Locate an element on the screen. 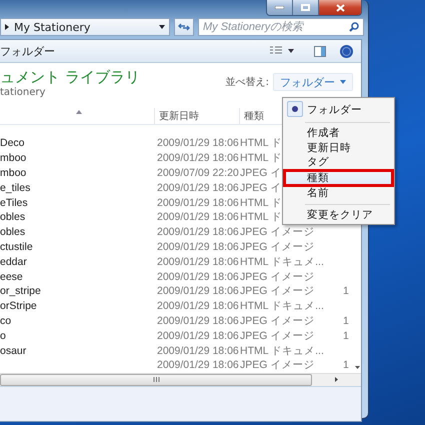 Image resolution: width=425 pixels, height=425 pixels. address-bar: My Stationery is located at coordinates (85, 27).